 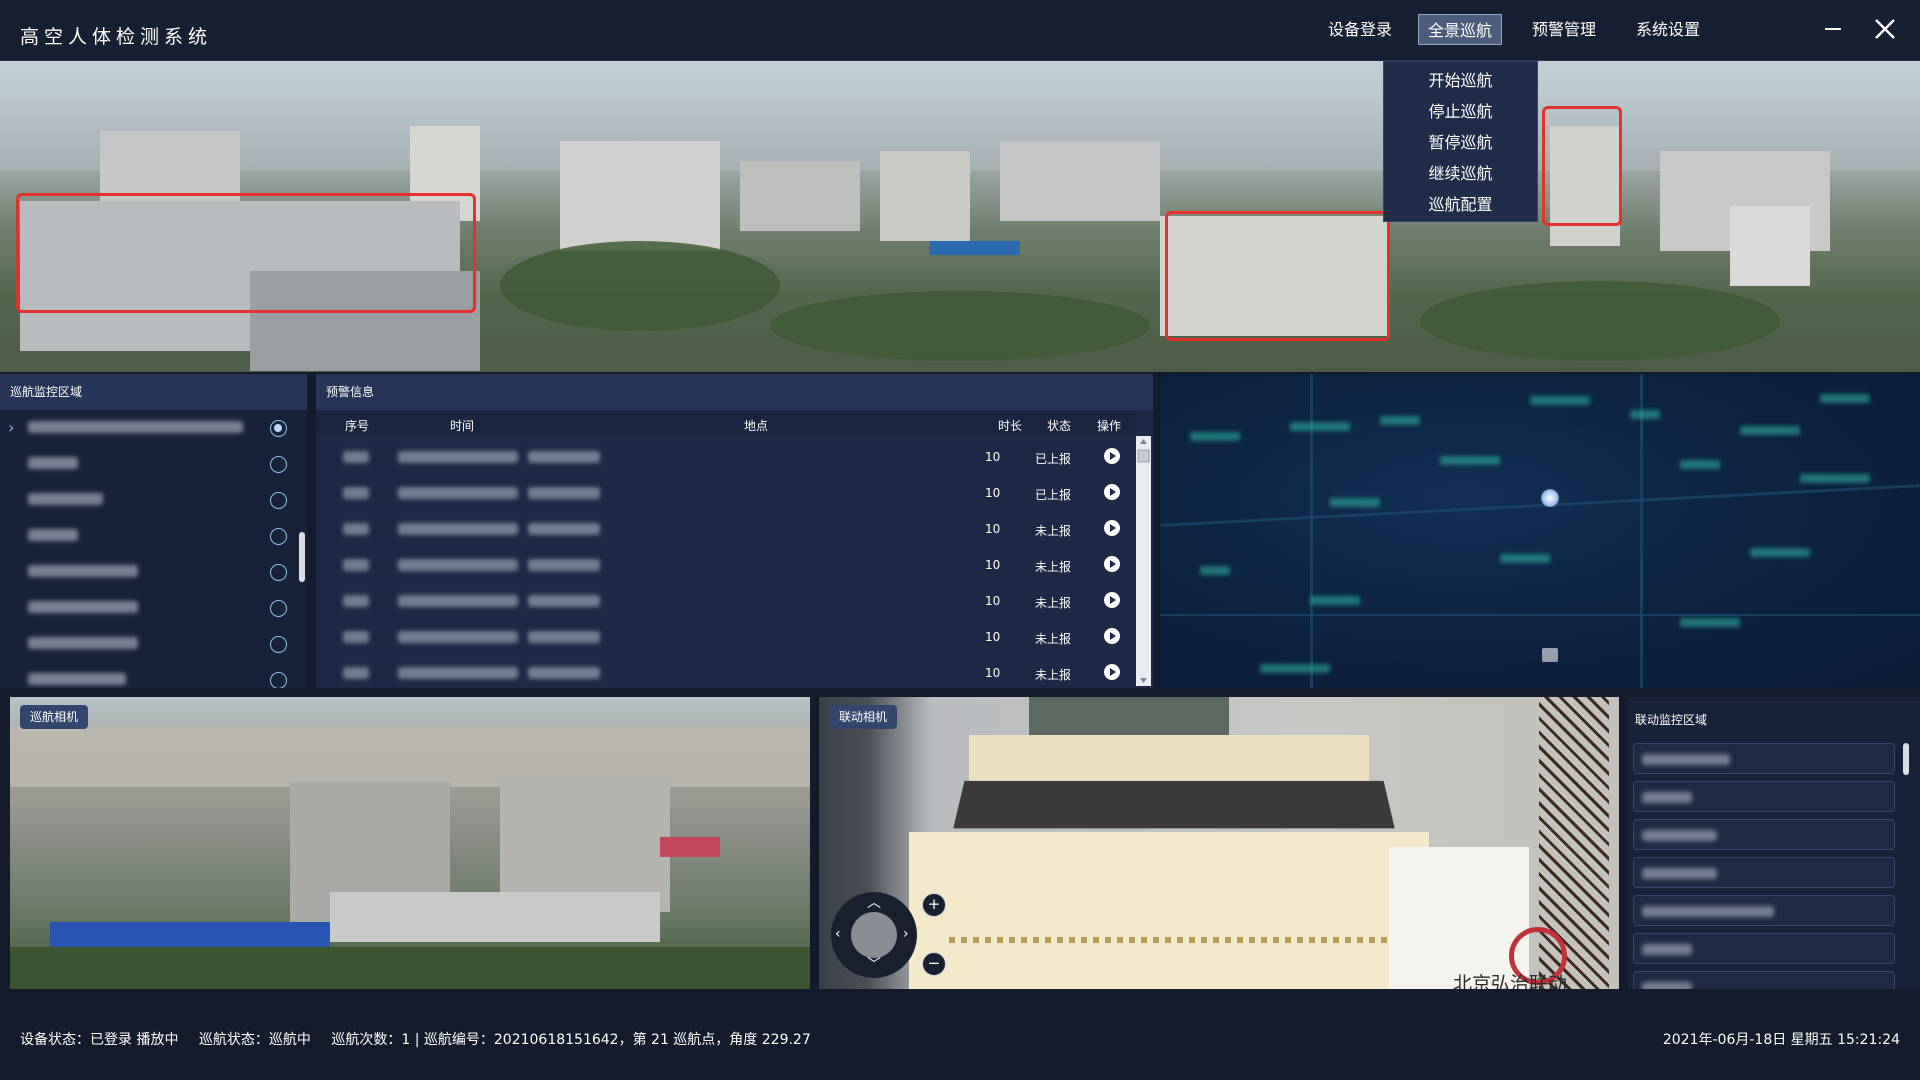 I want to click on patrol-status: 巡航状态：巡航中, so click(x=254, y=1040).